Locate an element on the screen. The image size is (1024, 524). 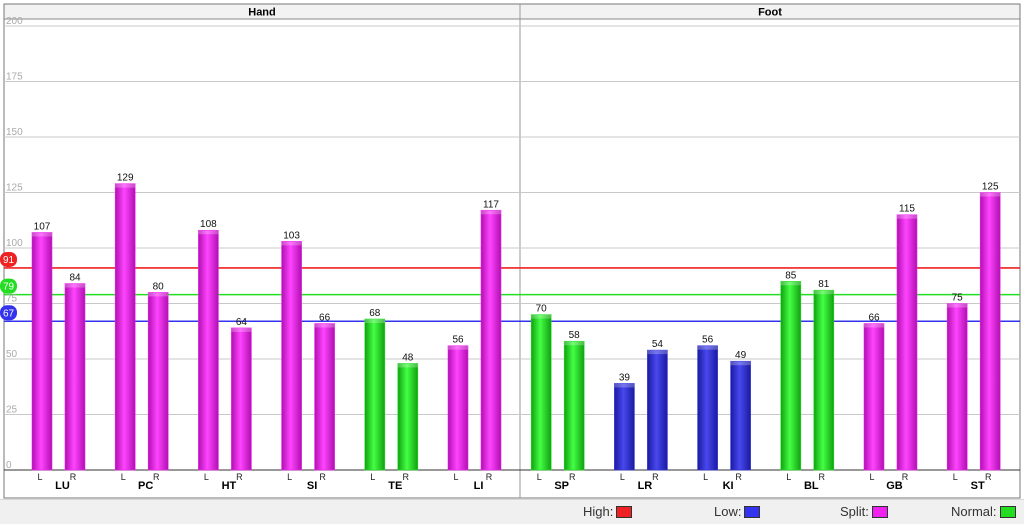
bar-pc-l is located at coordinates (125, 327).